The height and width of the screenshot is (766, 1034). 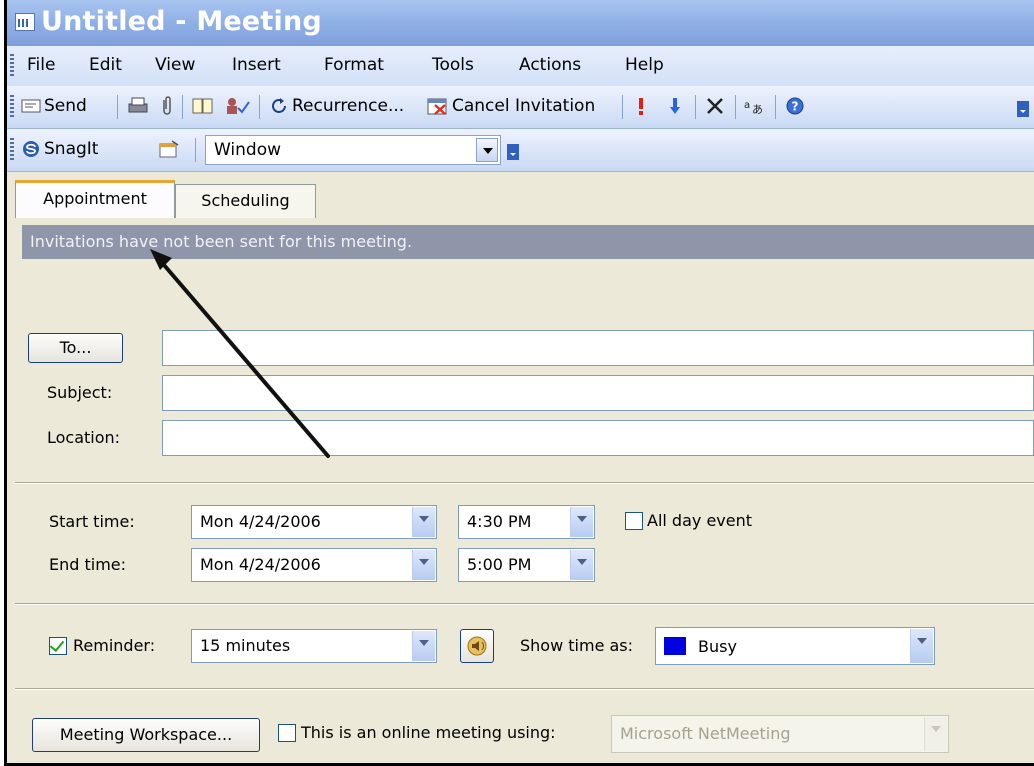 I want to click on location-label: Location:, so click(x=84, y=437).